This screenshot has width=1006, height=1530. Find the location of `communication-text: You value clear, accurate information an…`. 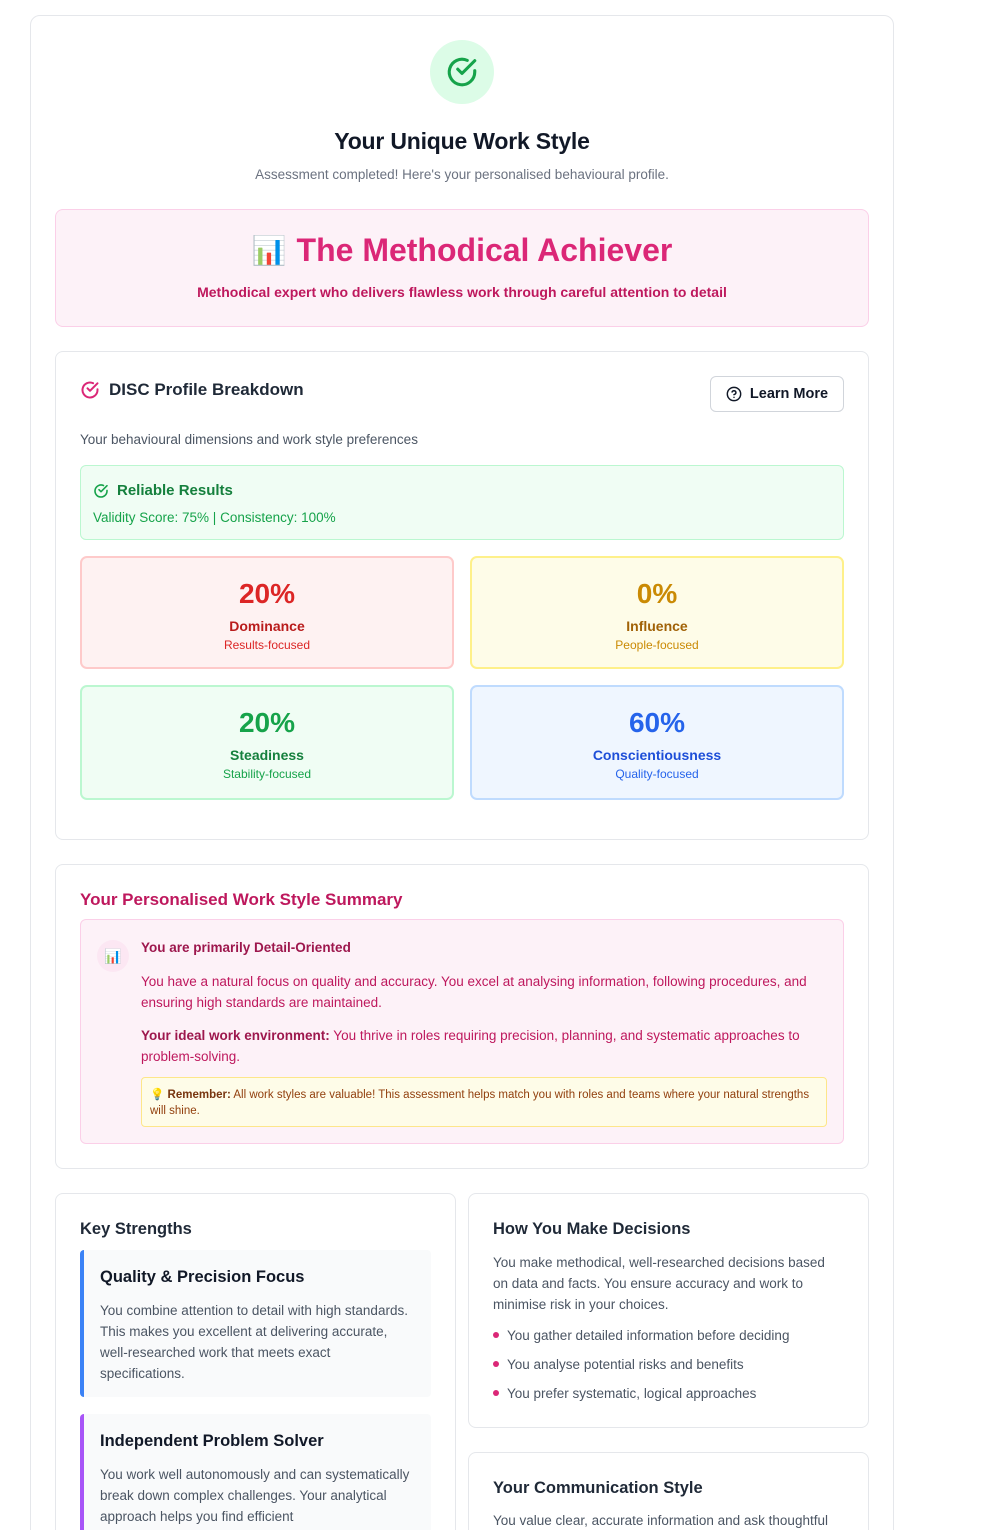

communication-text: You value clear, accurate information an… is located at coordinates (660, 1520).